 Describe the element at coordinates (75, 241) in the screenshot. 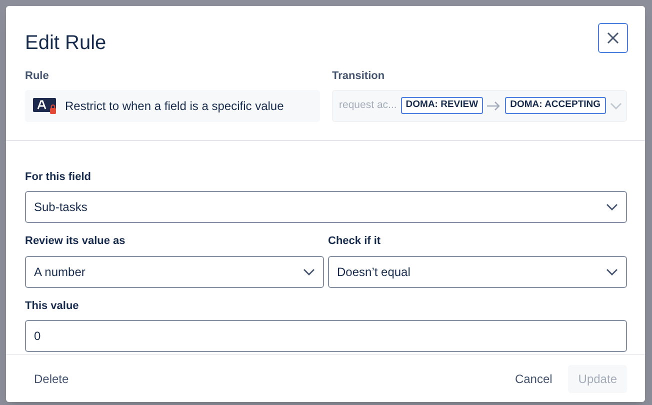

I see `field-label: Review its value as` at that location.